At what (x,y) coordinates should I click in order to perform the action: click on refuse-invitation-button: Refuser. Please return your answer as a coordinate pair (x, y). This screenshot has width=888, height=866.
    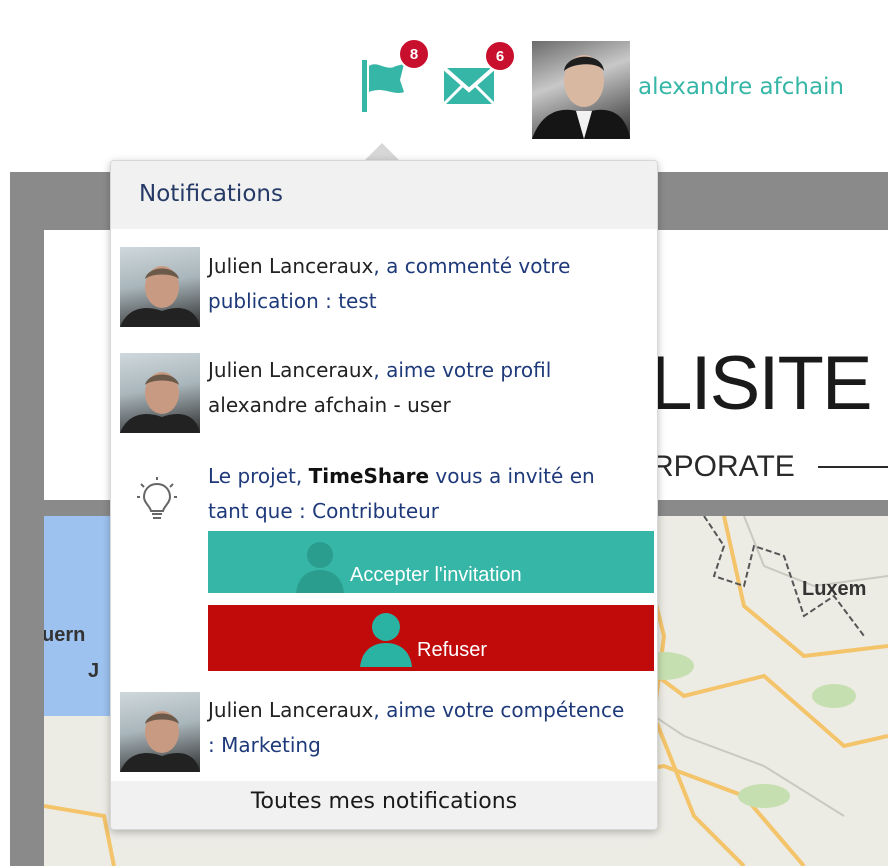
    Looking at the image, I should click on (431, 638).